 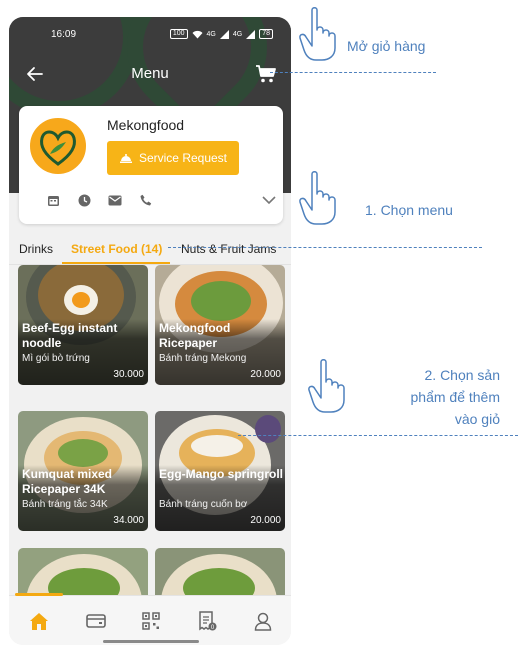 I want to click on calendar-icon, so click(x=53, y=200).